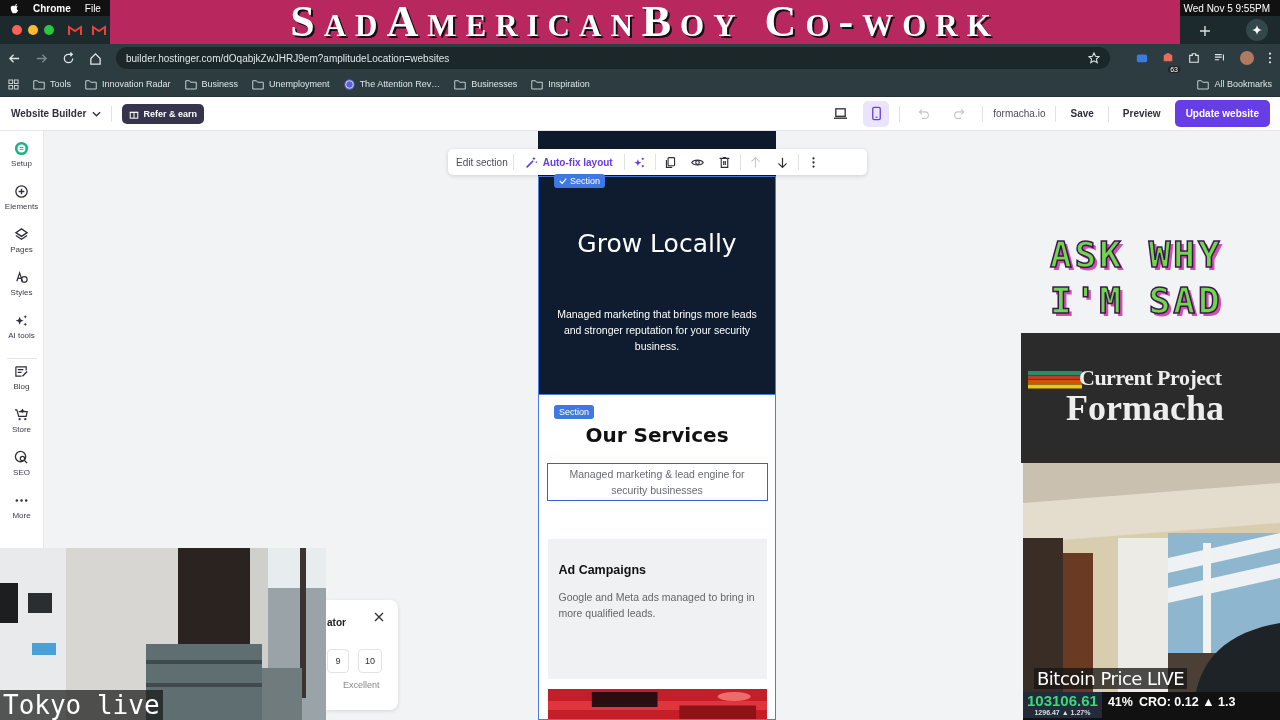 This screenshot has width=1280, height=720. Describe the element at coordinates (1270, 58) in the screenshot. I see `kebab-menu-icon` at that location.